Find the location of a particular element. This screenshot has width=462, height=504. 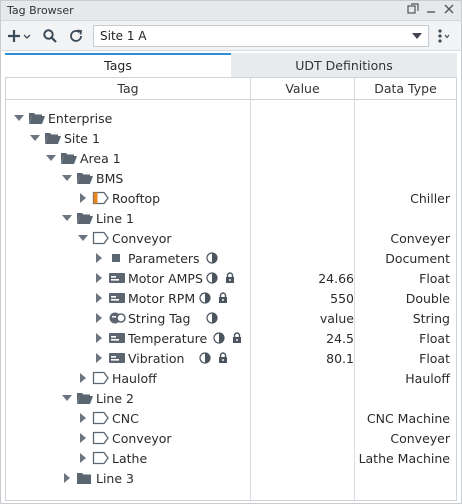

tree-row: String Tag value String is located at coordinates (231, 318).